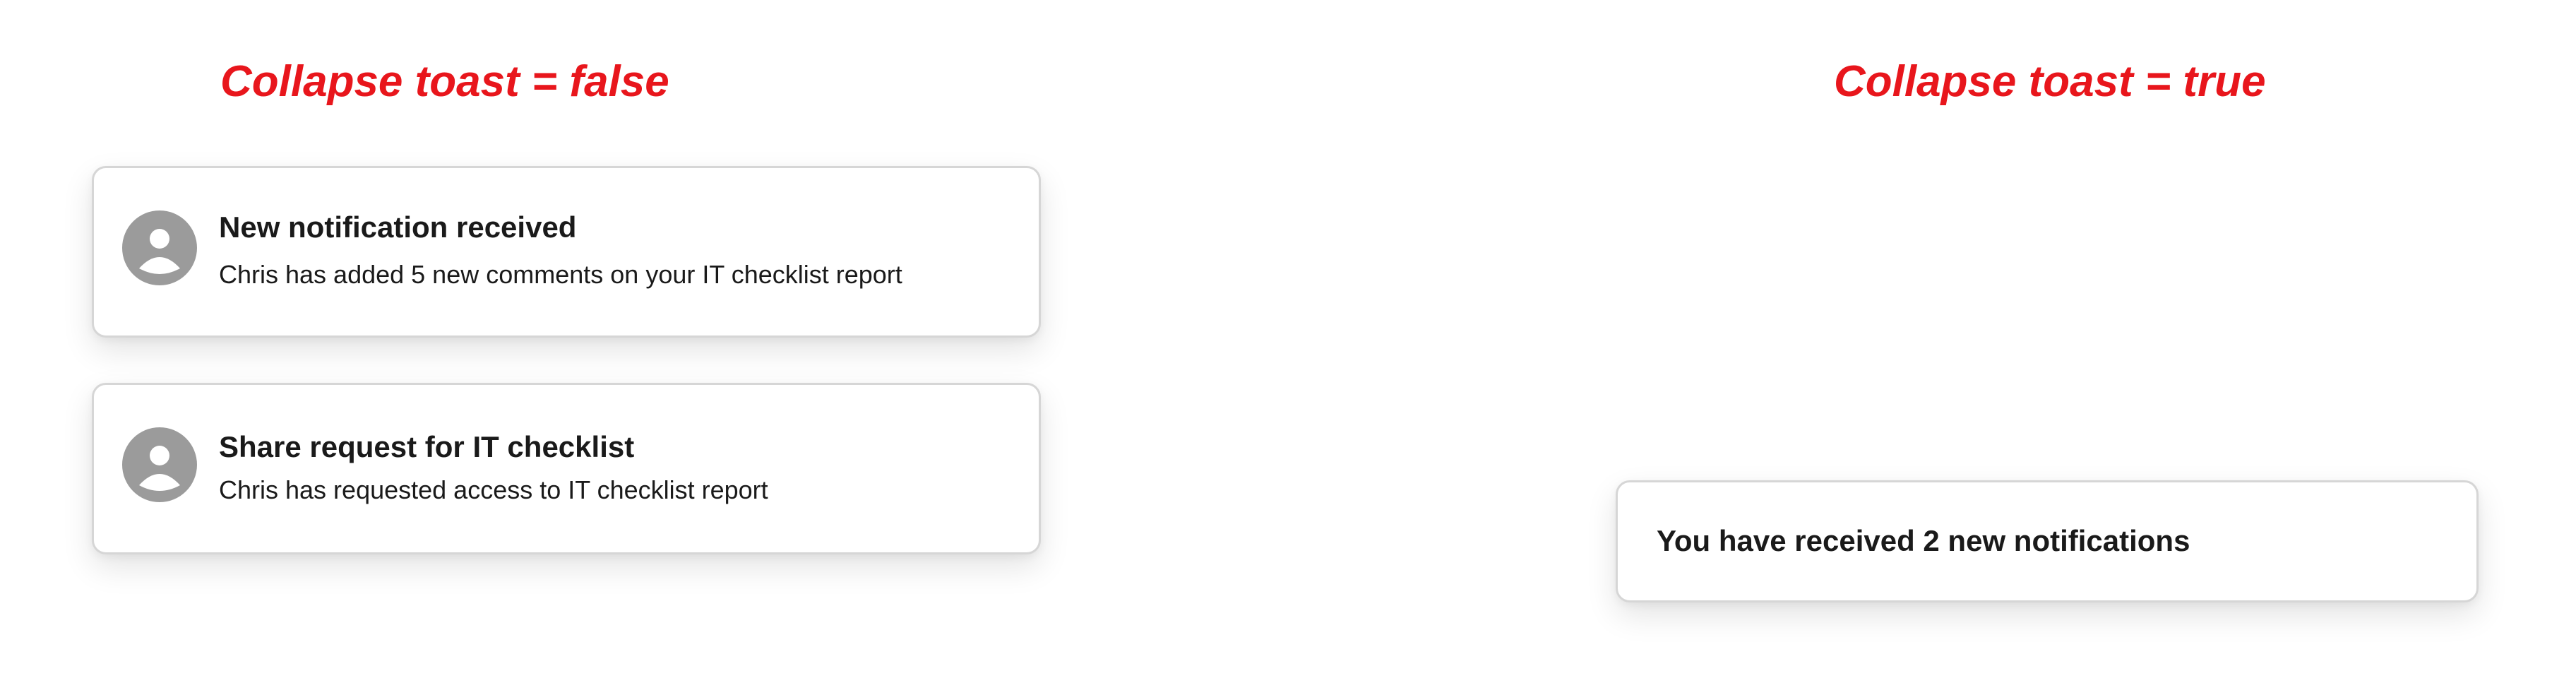  What do you see at coordinates (427, 446) in the screenshot?
I see `toast-title: Share request for IT checklist` at bounding box center [427, 446].